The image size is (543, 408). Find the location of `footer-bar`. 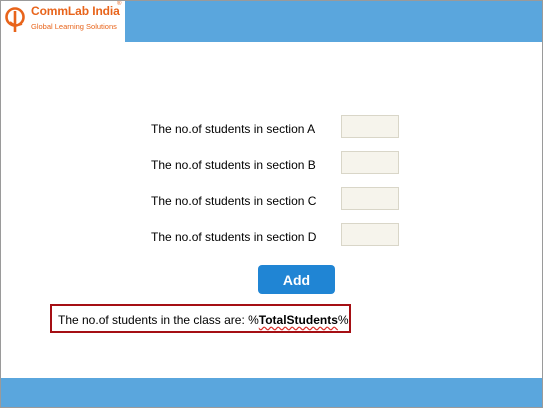

footer-bar is located at coordinates (271, 392).